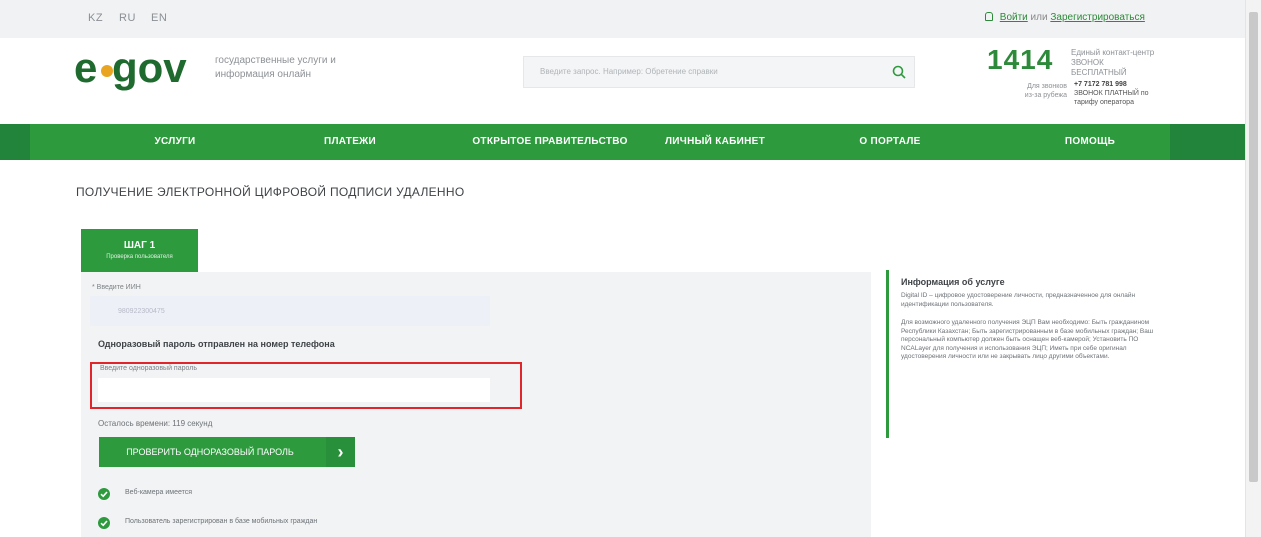 The image size is (1261, 537). Describe the element at coordinates (290, 311) in the screenshot. I see `iin-input` at that location.